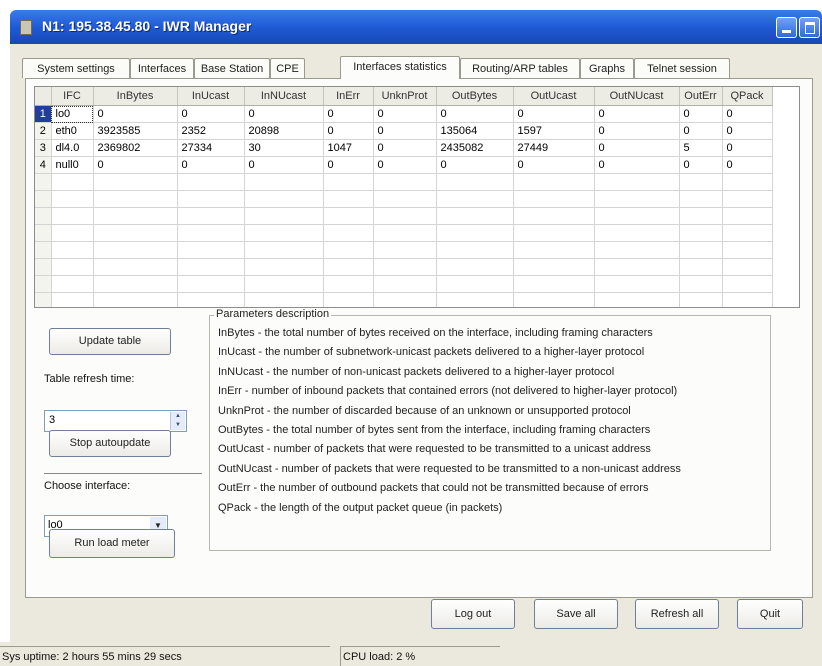  Describe the element at coordinates (72, 165) in the screenshot. I see `table-cell: null0` at that location.